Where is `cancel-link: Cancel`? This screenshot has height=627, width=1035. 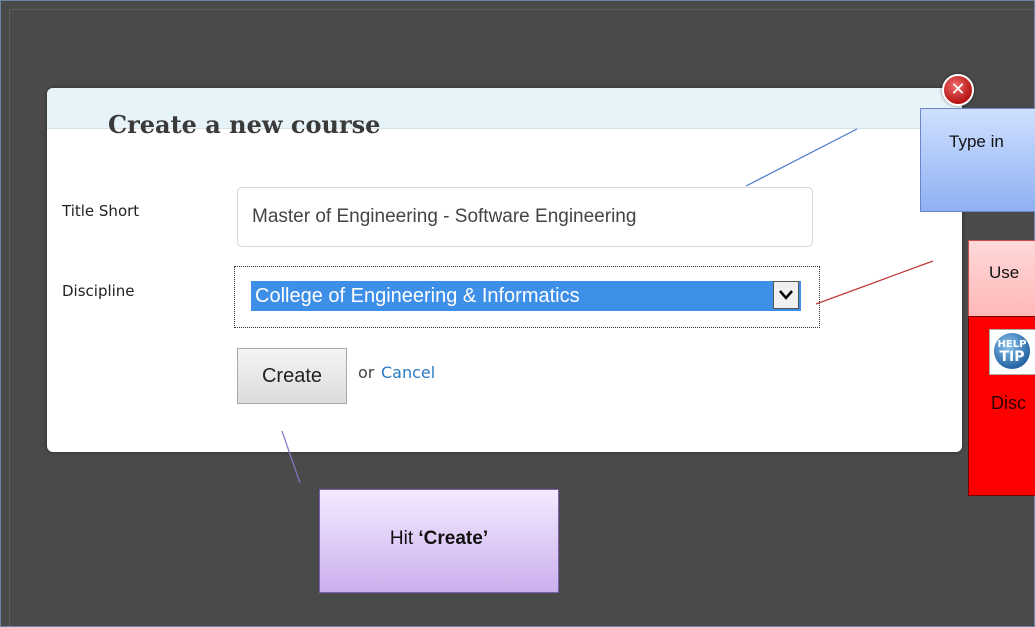
cancel-link: Cancel is located at coordinates (408, 372).